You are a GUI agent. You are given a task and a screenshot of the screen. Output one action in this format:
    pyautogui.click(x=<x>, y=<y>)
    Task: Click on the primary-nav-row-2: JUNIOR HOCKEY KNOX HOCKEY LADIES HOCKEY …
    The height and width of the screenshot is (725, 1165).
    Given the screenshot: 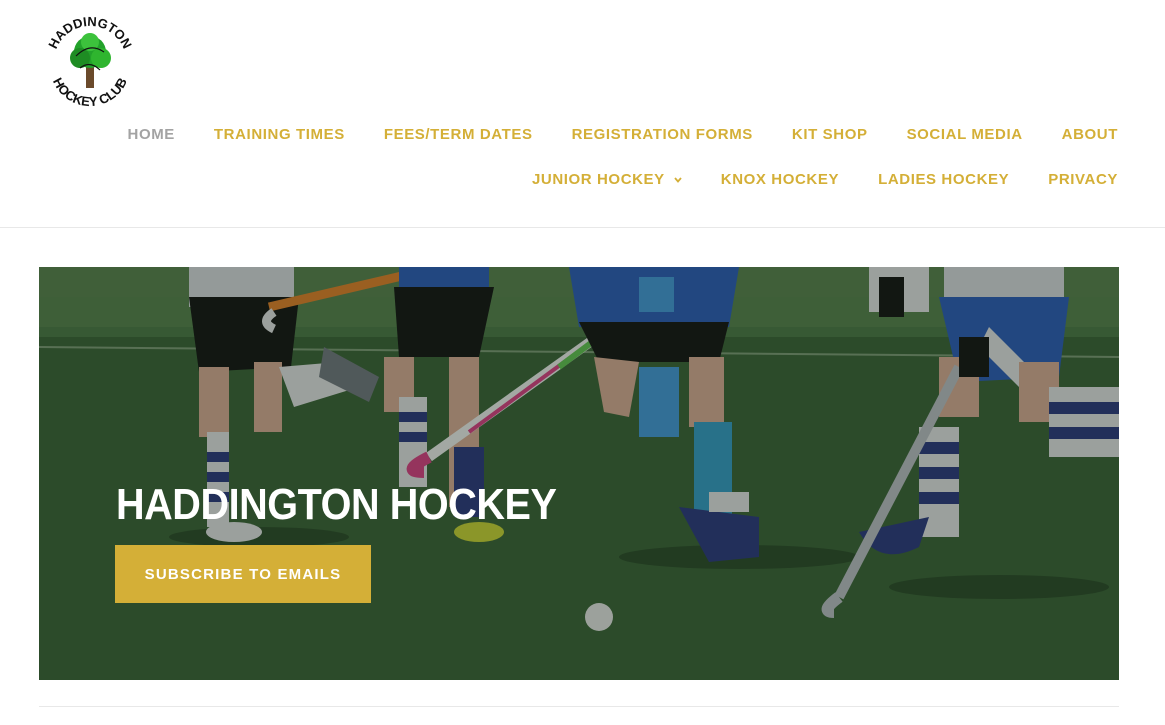 What is the action you would take?
    pyautogui.click(x=805, y=179)
    